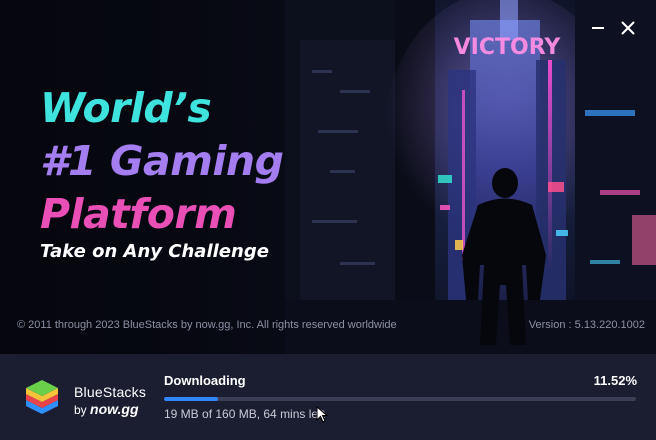 The width and height of the screenshot is (656, 440). I want to click on brand-byline: by now.gg, so click(110, 409).